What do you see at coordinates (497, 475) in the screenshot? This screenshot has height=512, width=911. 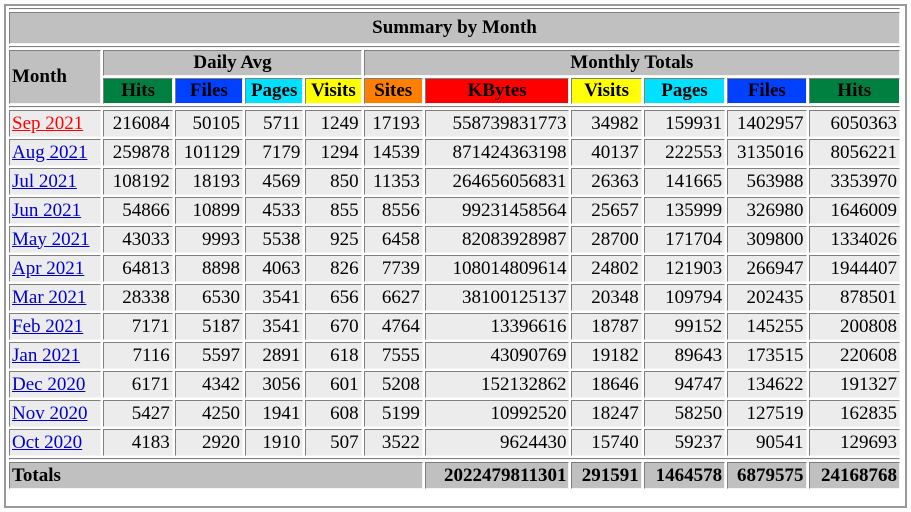 I see `total-kbytes: 2022479811301` at bounding box center [497, 475].